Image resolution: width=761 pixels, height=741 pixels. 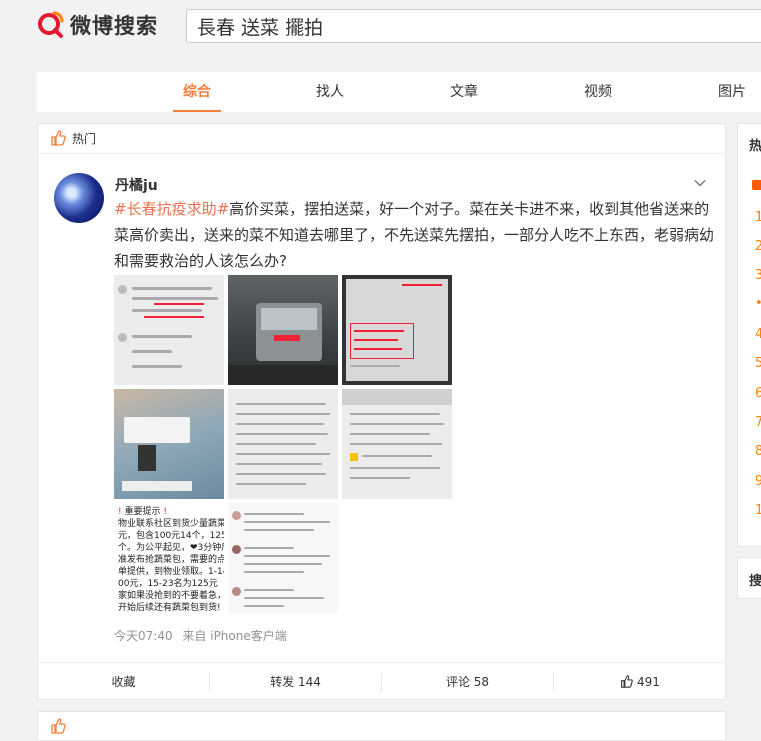 What do you see at coordinates (171, 548) in the screenshot?
I see `notice-line: 个。为公平起见，❤3分钟后删` at bounding box center [171, 548].